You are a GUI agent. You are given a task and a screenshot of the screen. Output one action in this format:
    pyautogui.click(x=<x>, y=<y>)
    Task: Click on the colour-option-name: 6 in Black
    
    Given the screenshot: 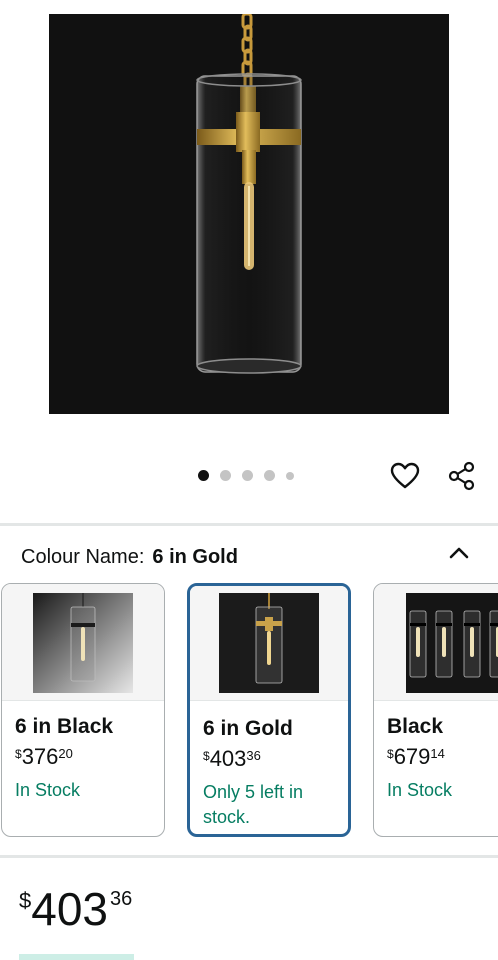 What is the action you would take?
    pyautogui.click(x=64, y=726)
    